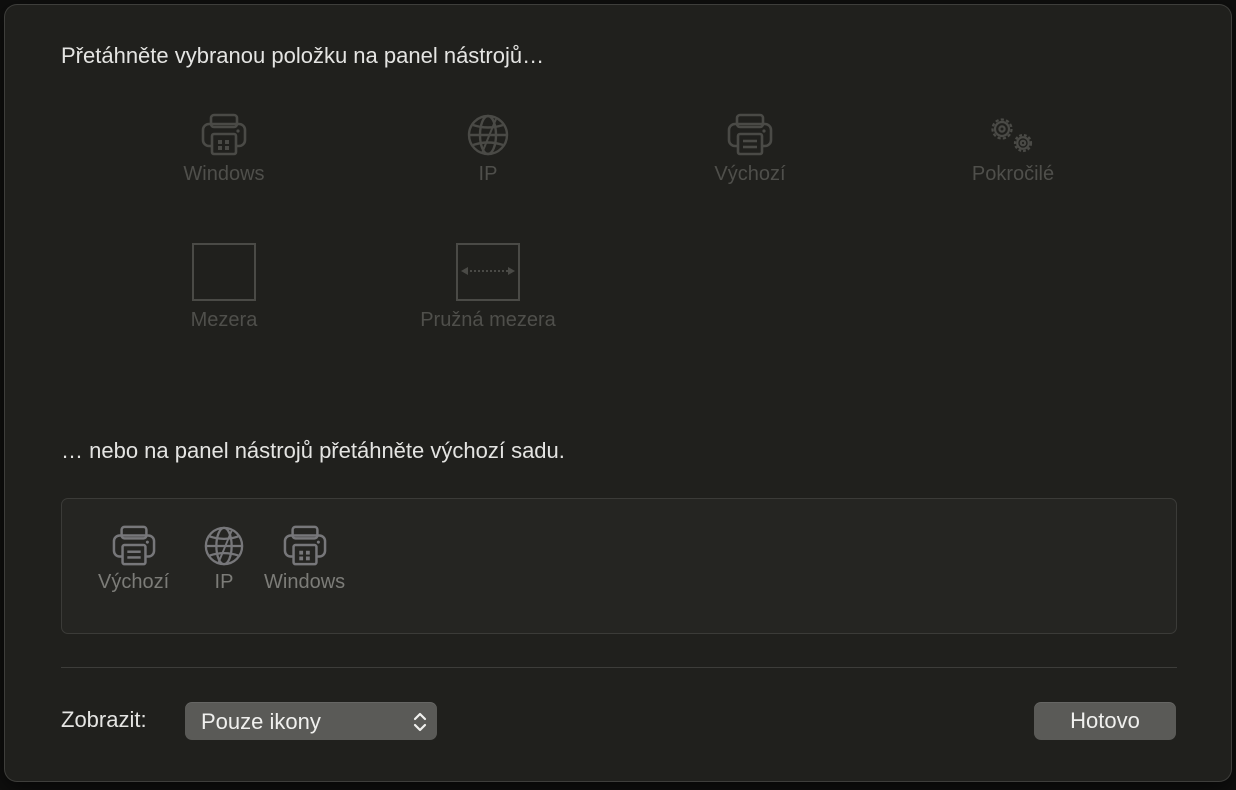  What do you see at coordinates (1013, 174) in the screenshot?
I see `palette-item-label: Pokročilé` at bounding box center [1013, 174].